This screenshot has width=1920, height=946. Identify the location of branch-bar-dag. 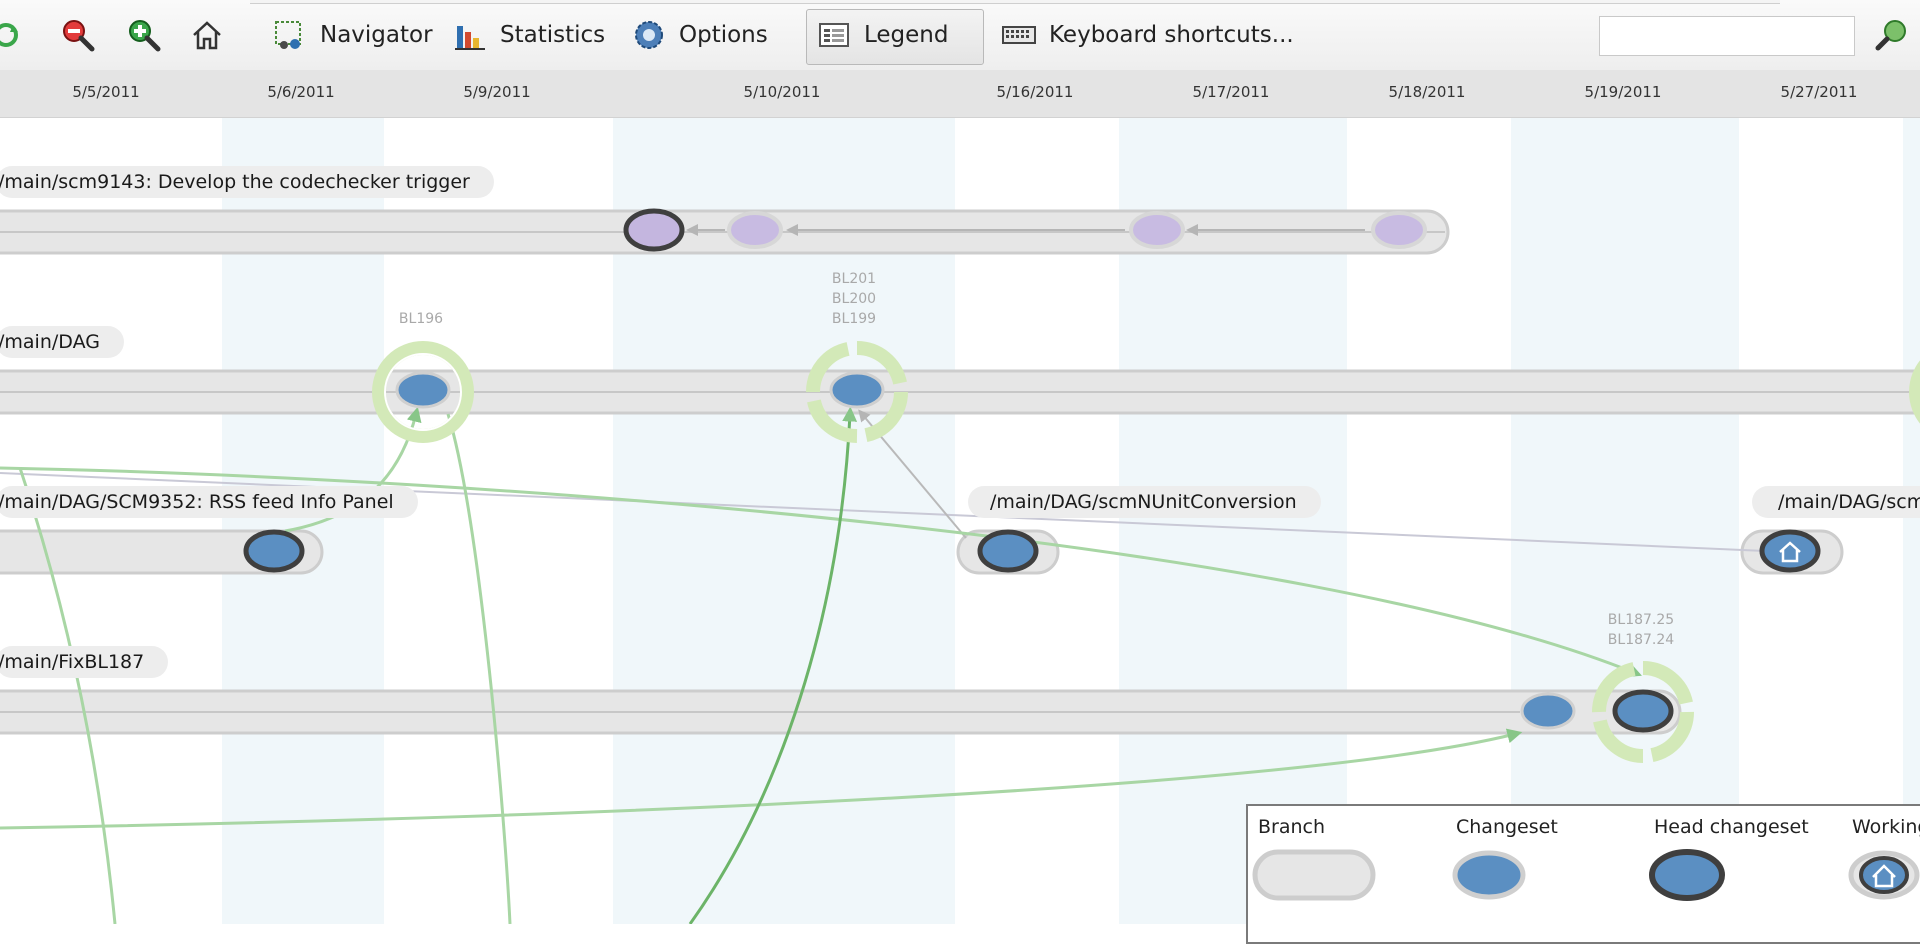
(960, 392).